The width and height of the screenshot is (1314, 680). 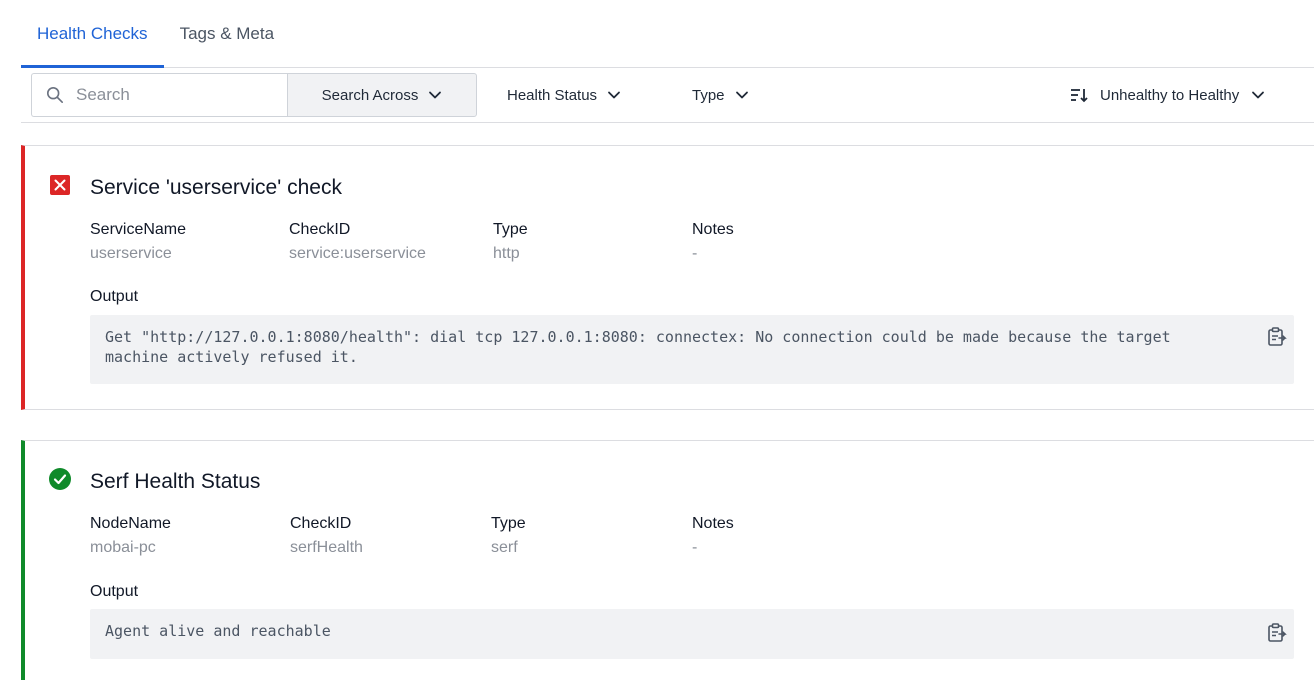 What do you see at coordinates (667, 95) in the screenshot?
I see `filter-toolbar: Search Across Health Status Type` at bounding box center [667, 95].